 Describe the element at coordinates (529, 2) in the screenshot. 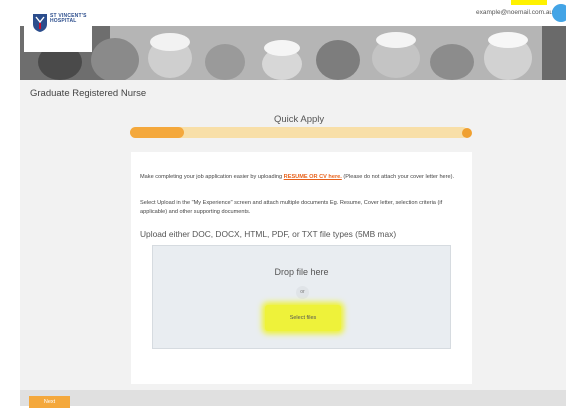

I see `highlight-mark` at that location.